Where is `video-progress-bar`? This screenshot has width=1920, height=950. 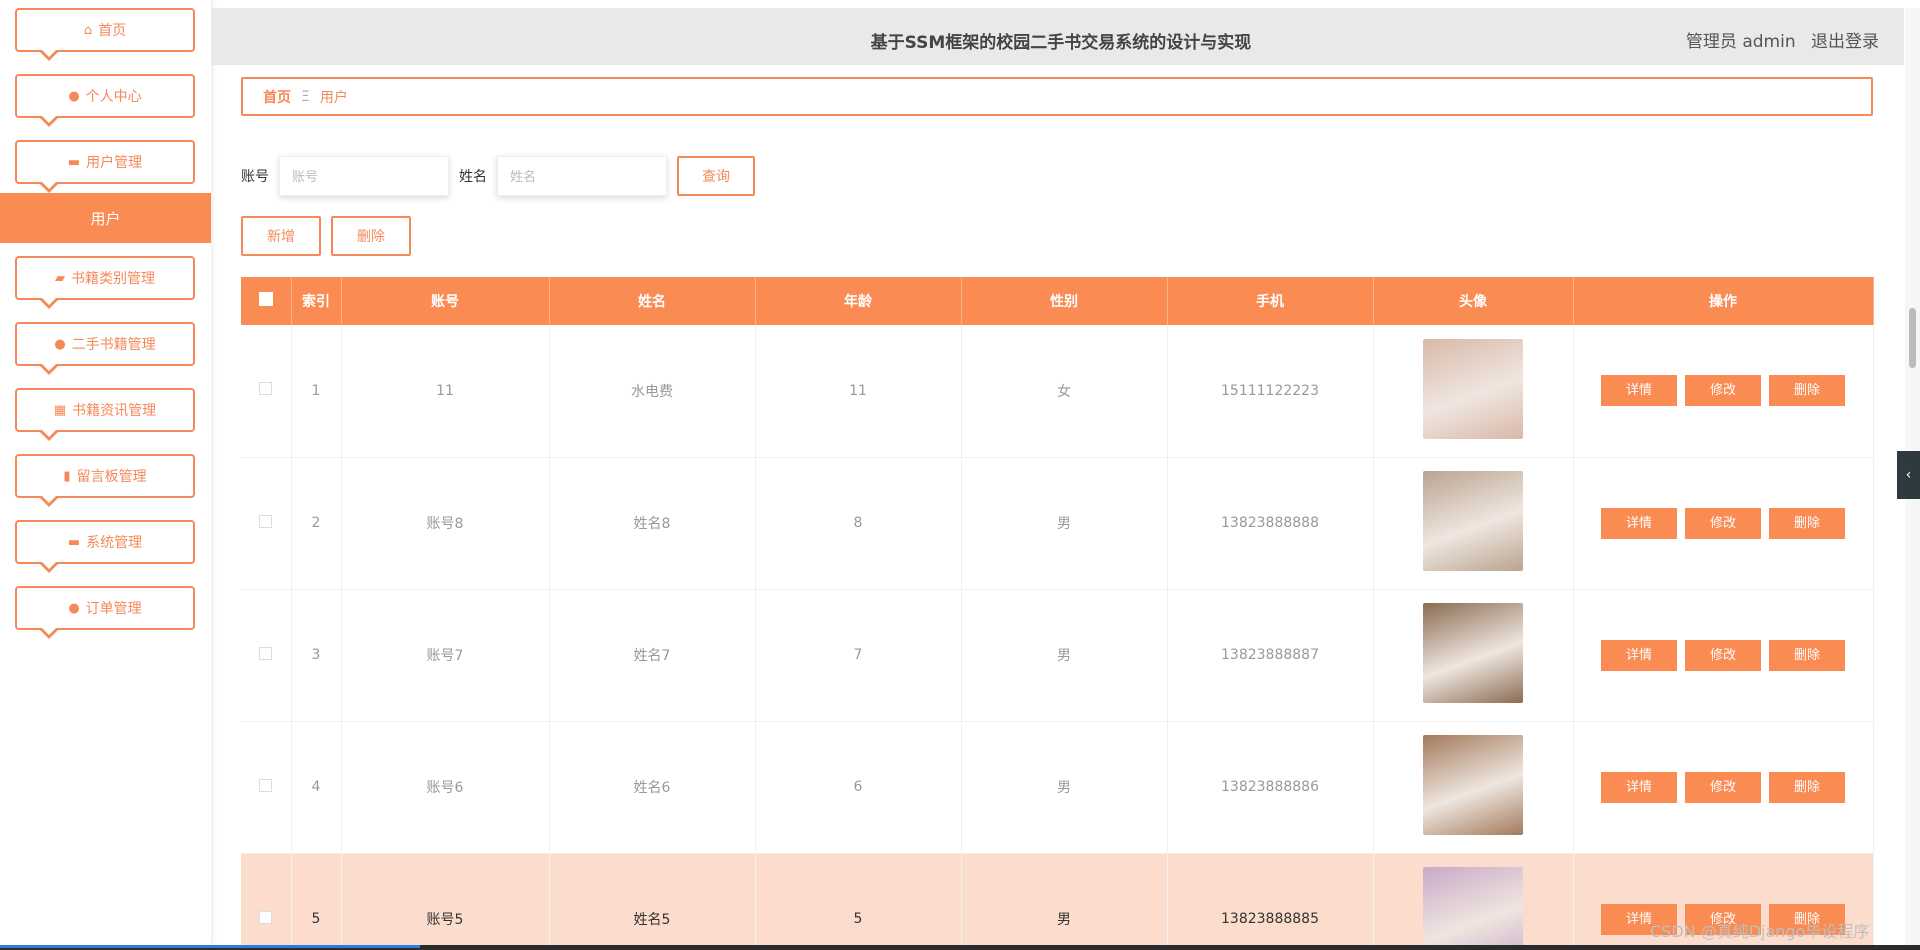 video-progress-bar is located at coordinates (210, 946).